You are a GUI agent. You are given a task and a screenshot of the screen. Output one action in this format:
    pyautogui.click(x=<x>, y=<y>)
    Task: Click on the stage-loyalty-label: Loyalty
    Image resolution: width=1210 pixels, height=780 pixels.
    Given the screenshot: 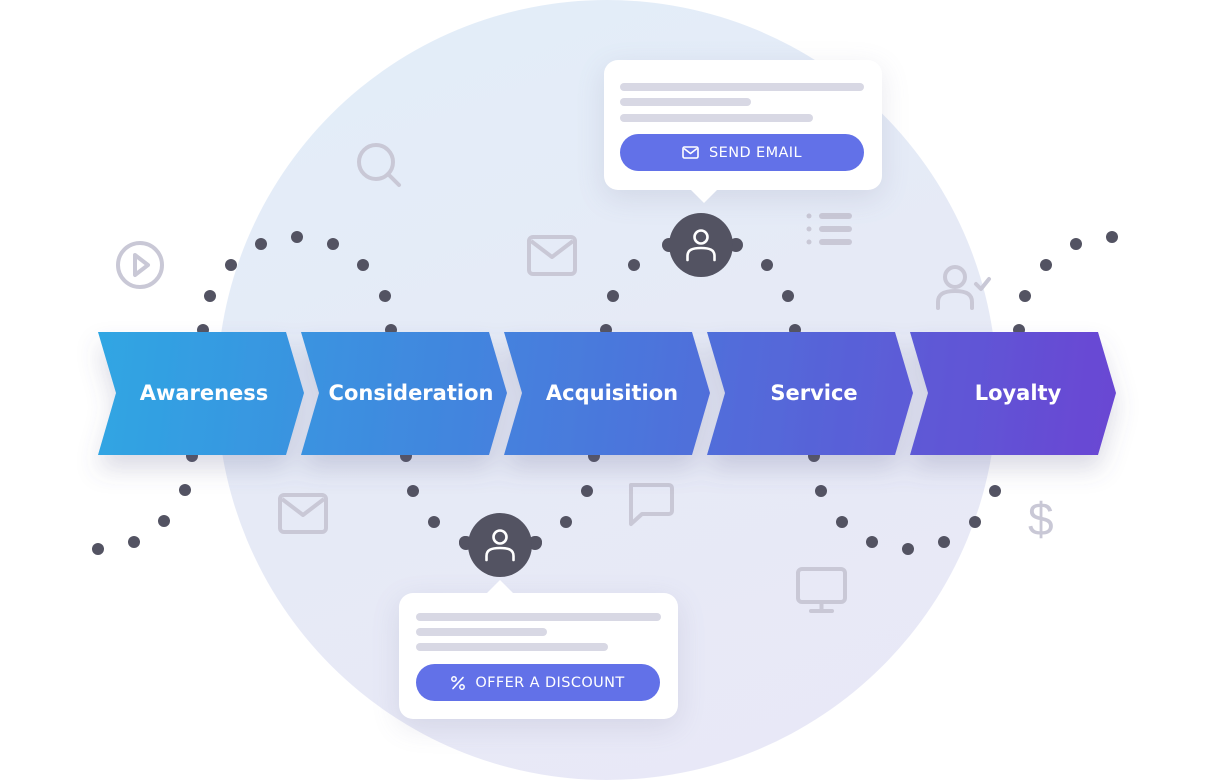 What is the action you would take?
    pyautogui.click(x=1018, y=393)
    